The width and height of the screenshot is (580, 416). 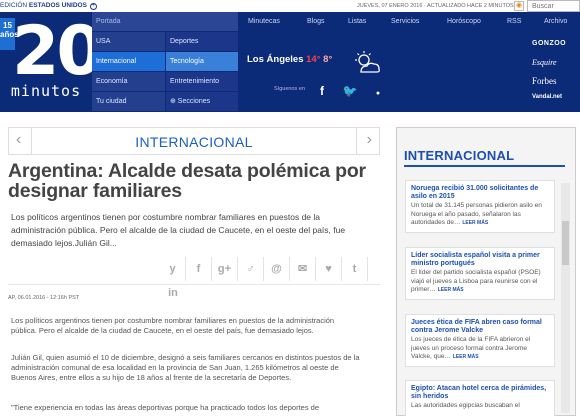 I want to click on section-title: INTERNACIONAL, so click(x=194, y=142).